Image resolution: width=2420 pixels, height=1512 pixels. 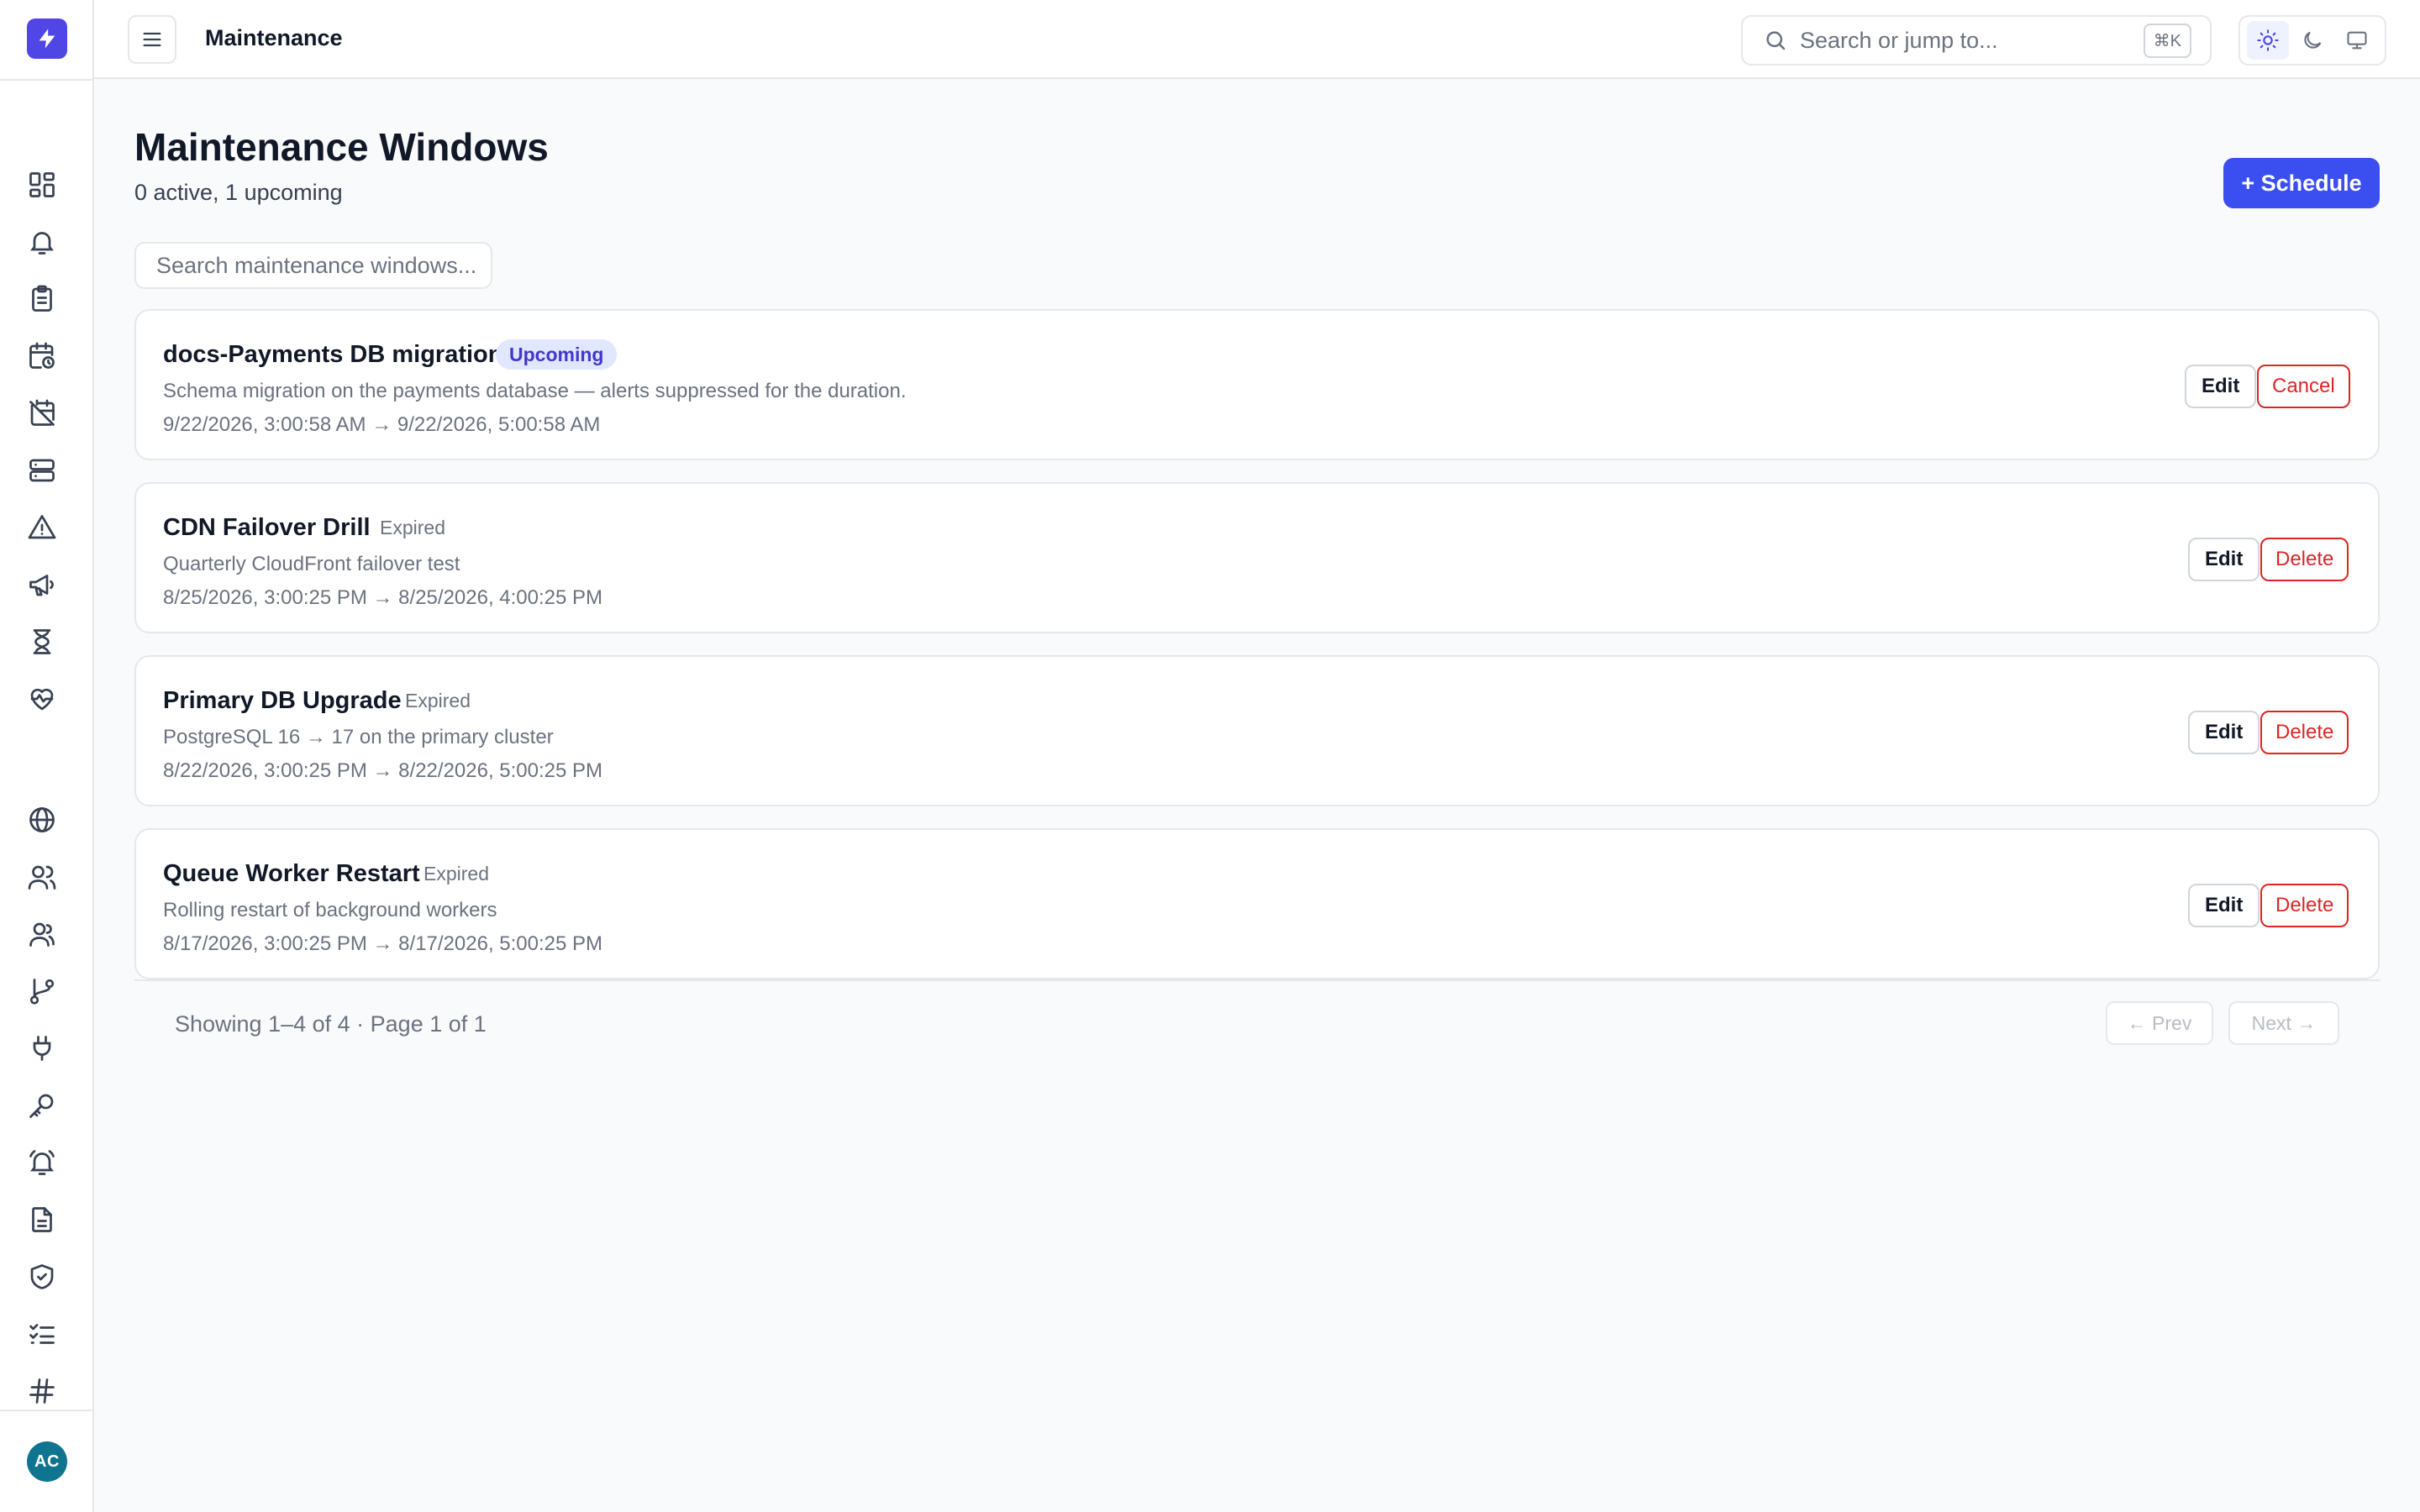 I want to click on sidebar-item-timers, so click(x=42, y=642).